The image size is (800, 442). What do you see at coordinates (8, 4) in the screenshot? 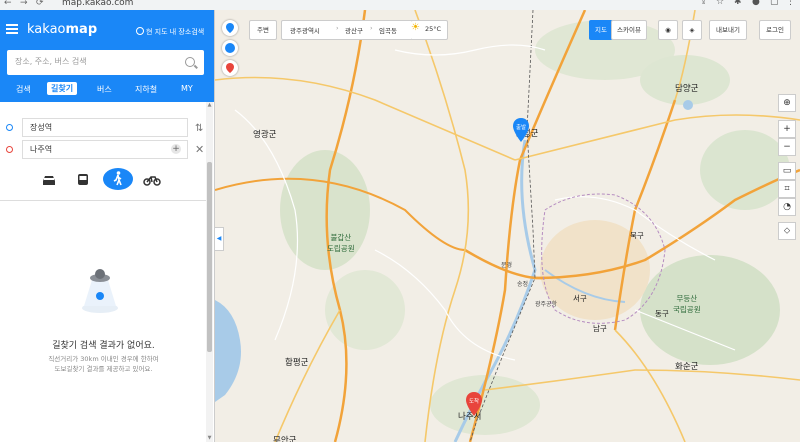
I see `back-icon: ←` at bounding box center [8, 4].